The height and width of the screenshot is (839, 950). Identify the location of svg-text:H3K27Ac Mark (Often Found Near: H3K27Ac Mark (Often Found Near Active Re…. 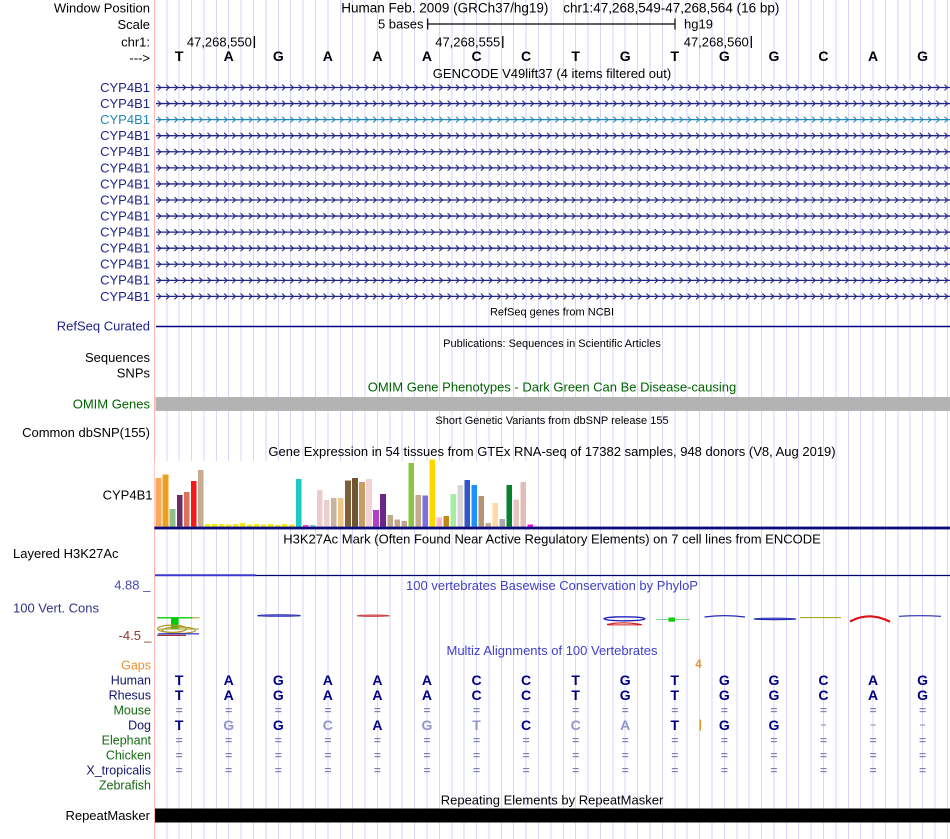
(552, 539).